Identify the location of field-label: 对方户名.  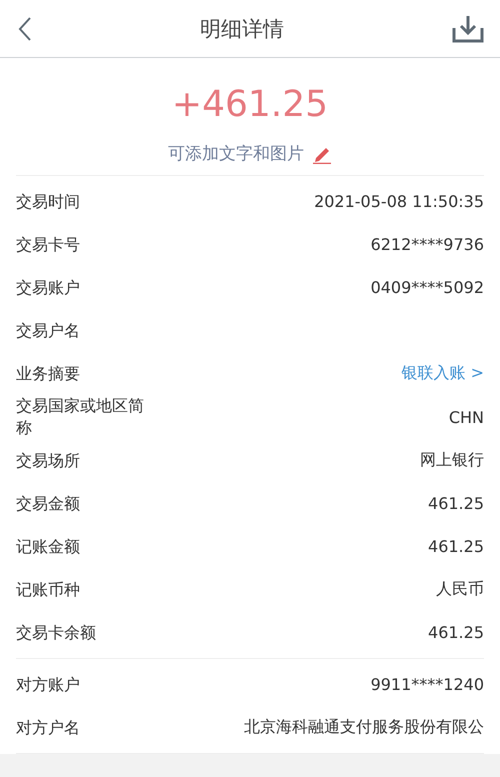
(48, 727).